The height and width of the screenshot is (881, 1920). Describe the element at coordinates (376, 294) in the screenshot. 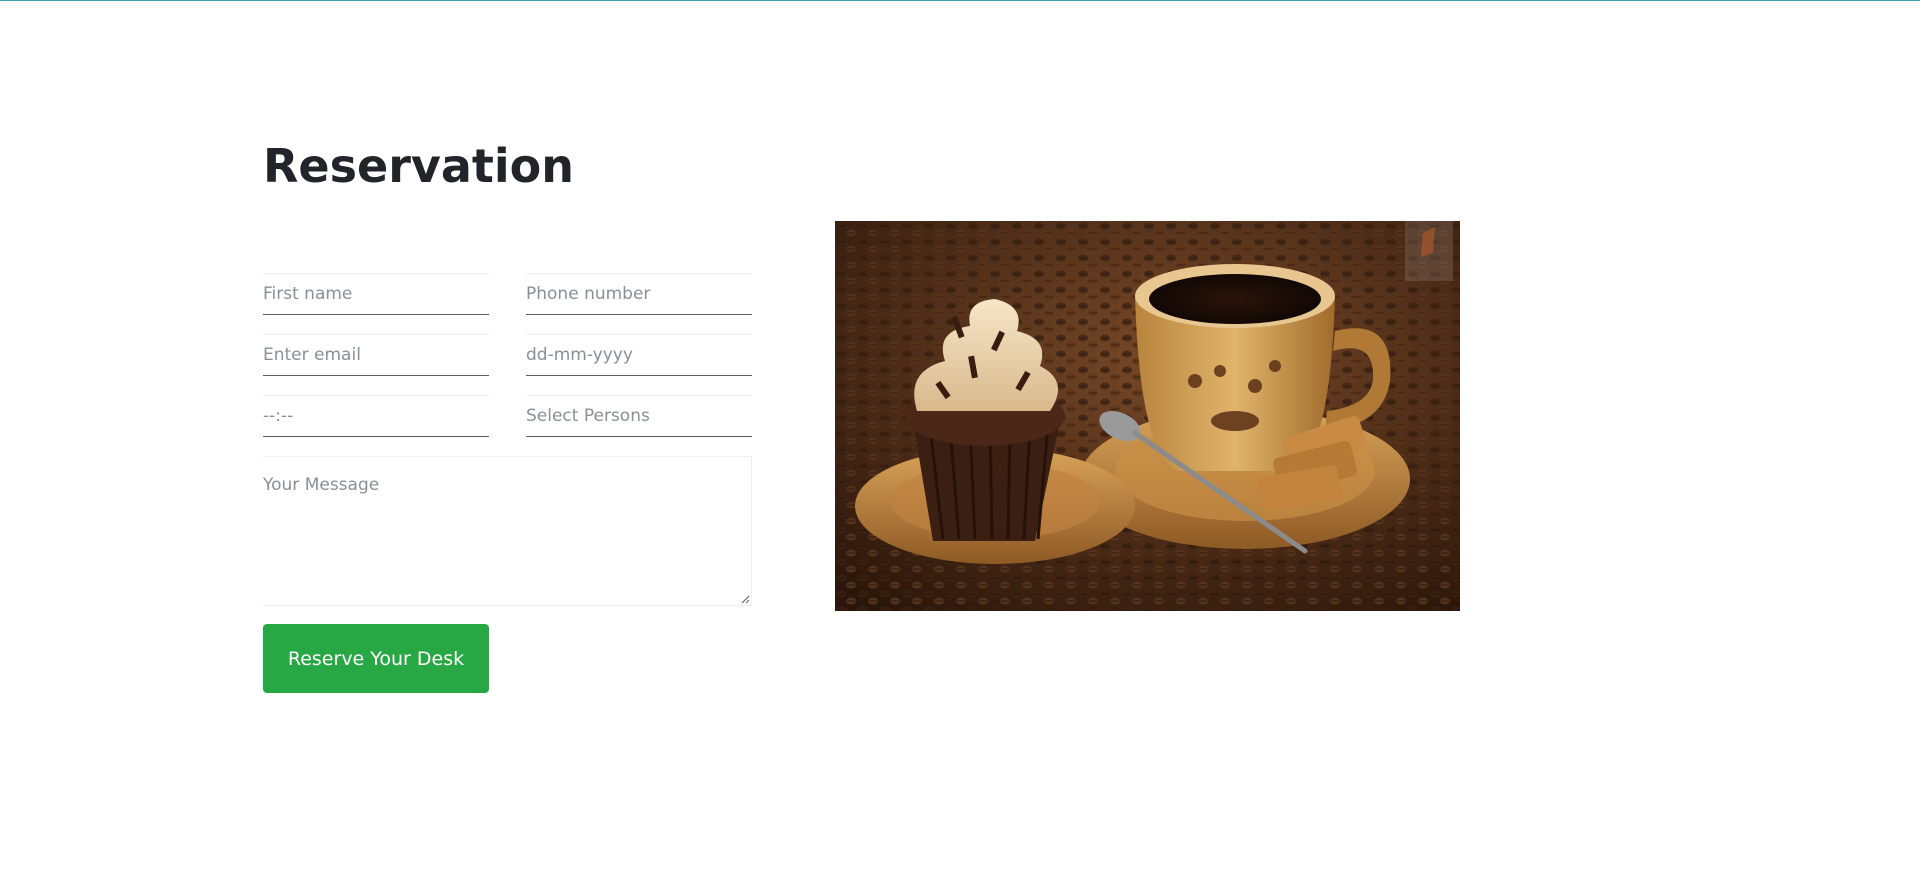

I see `first-name-input` at that location.